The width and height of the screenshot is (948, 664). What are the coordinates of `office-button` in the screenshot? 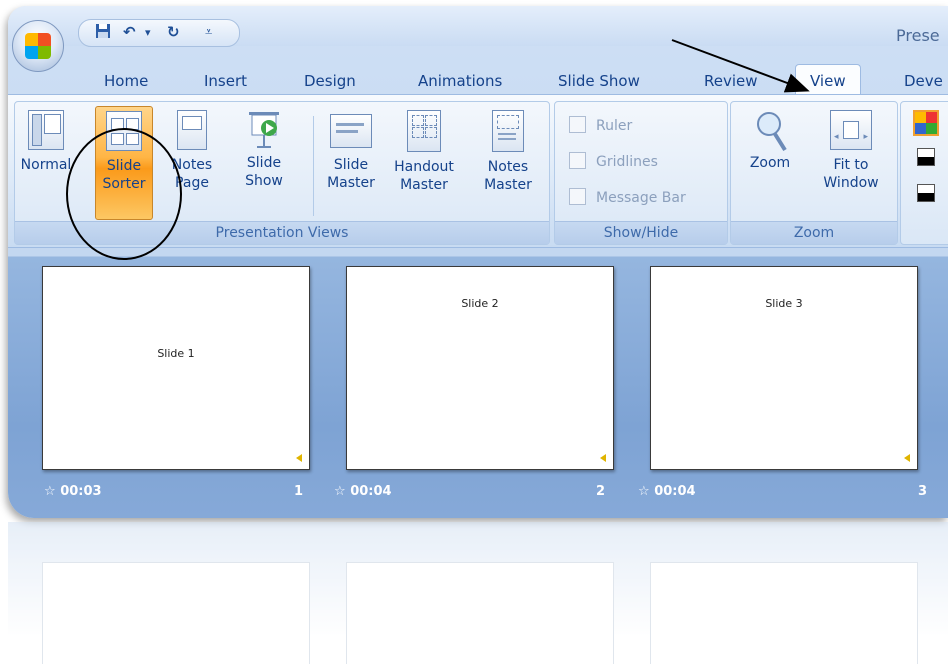 It's located at (38, 46).